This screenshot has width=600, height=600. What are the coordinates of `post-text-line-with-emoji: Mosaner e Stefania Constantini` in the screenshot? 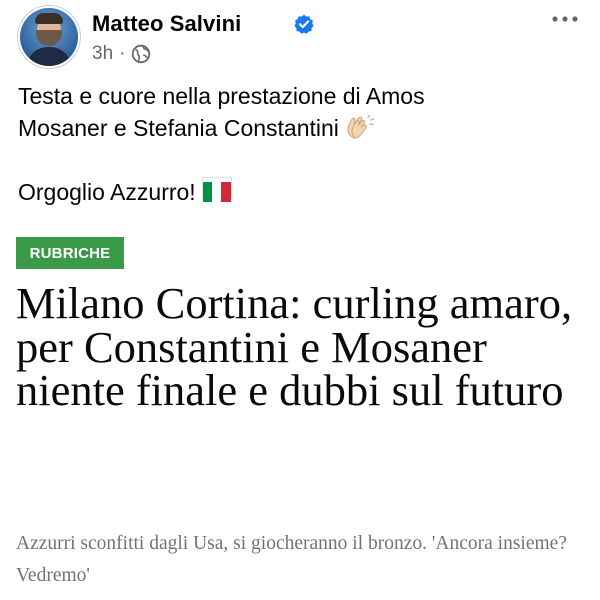 It's located at (301, 128).